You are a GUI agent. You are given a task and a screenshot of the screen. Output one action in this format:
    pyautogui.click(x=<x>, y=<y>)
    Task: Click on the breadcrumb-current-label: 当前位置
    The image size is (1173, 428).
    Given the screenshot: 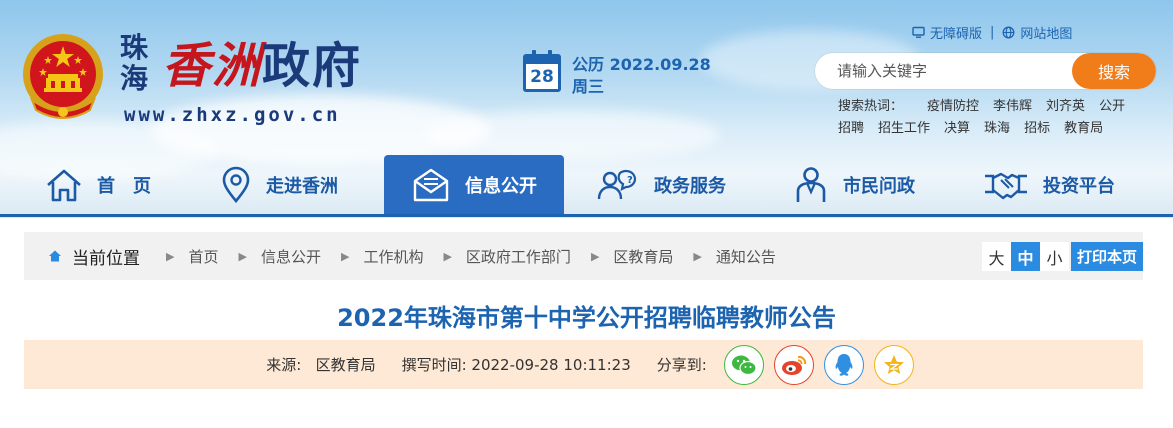 What is the action you would take?
    pyautogui.click(x=106, y=258)
    